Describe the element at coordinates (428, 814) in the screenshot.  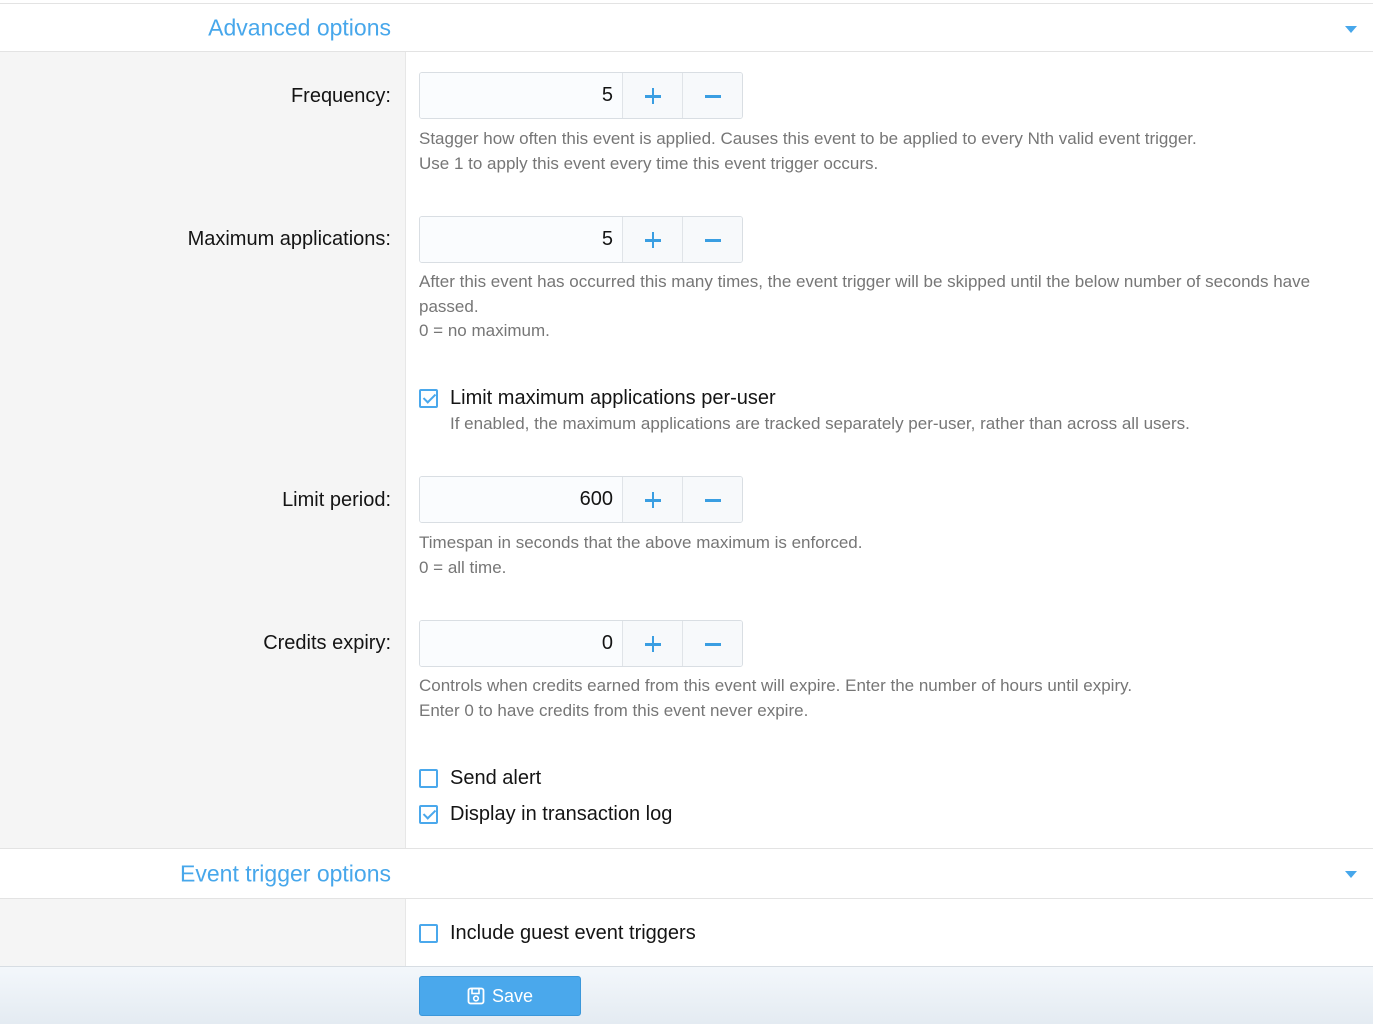
I see `display-log-checkbox` at that location.